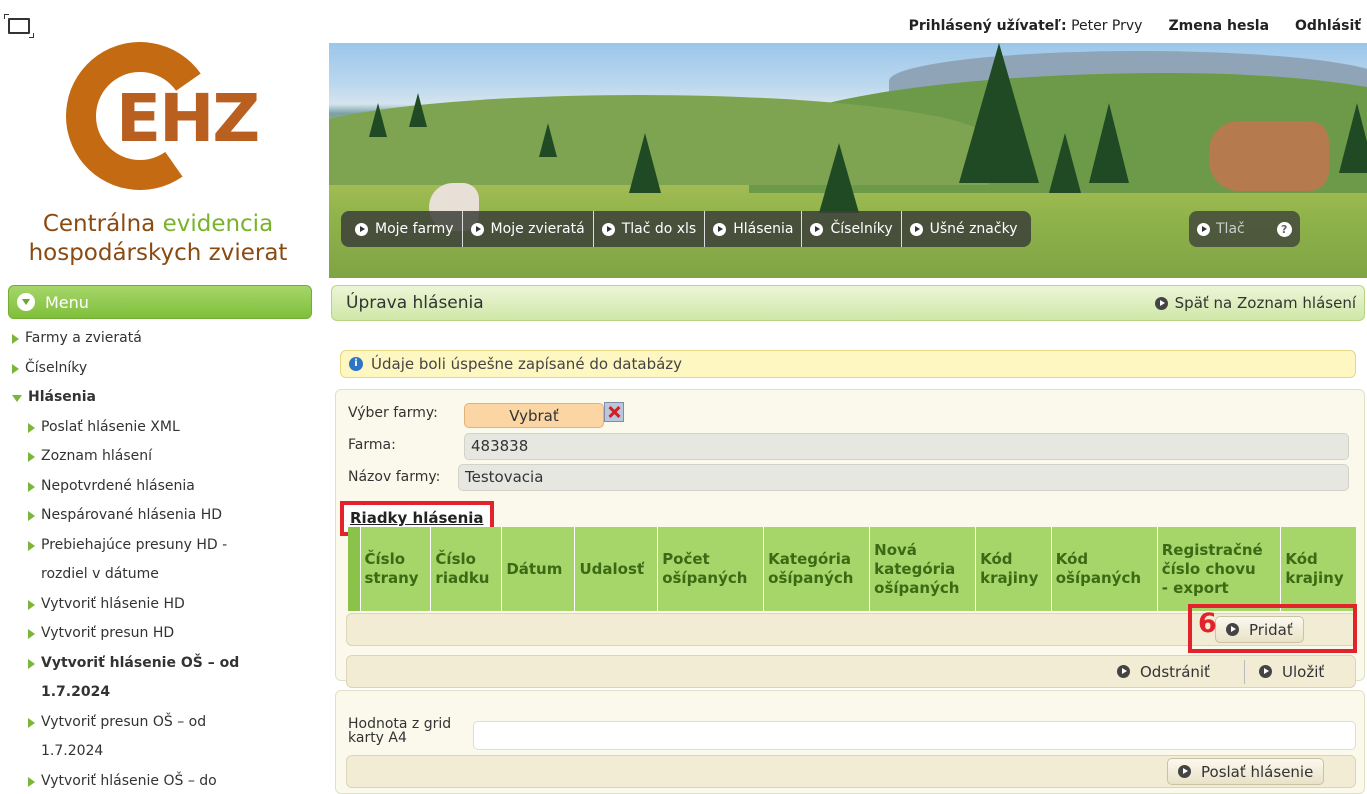  What do you see at coordinates (538, 569) in the screenshot?
I see `col-datum: Dátum` at bounding box center [538, 569].